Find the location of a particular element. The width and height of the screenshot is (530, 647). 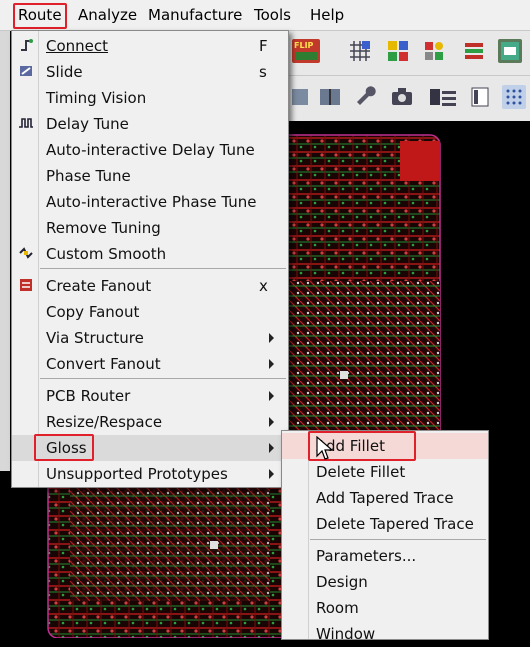

menu-tools: Tools is located at coordinates (272, 15).